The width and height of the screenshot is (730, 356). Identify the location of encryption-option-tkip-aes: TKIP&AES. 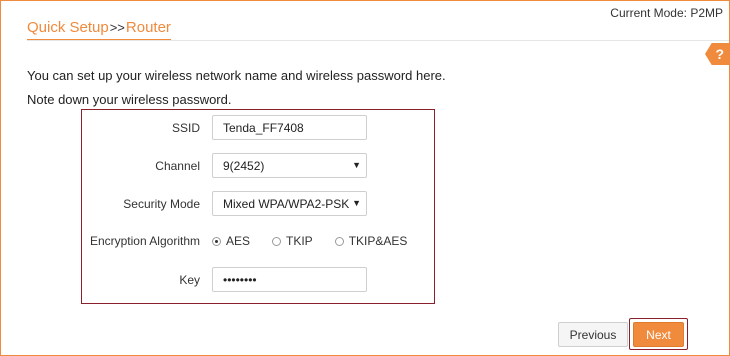
(371, 241).